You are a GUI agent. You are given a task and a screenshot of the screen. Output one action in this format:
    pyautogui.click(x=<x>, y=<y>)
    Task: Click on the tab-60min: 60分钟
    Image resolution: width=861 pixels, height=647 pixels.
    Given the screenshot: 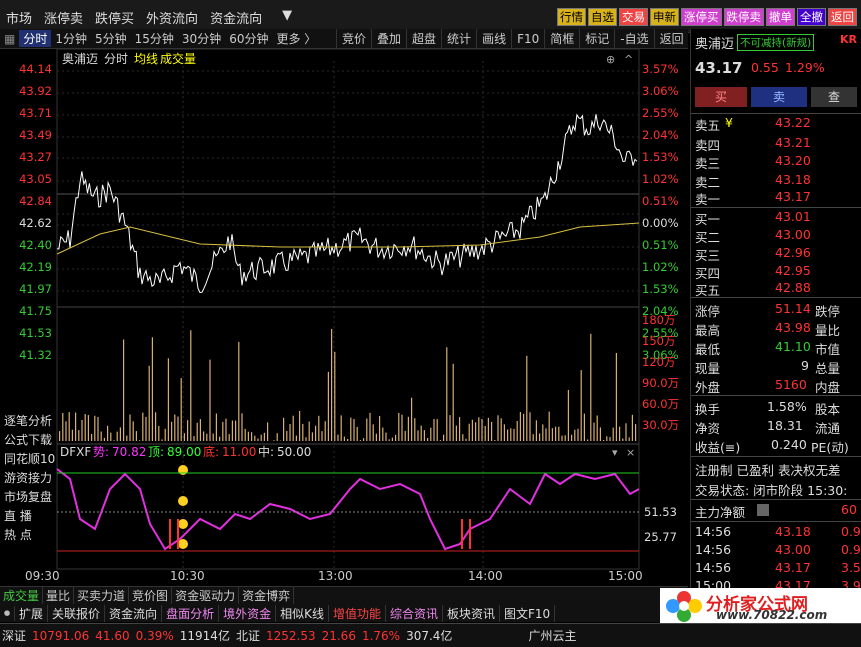 What is the action you would take?
    pyautogui.click(x=248, y=38)
    